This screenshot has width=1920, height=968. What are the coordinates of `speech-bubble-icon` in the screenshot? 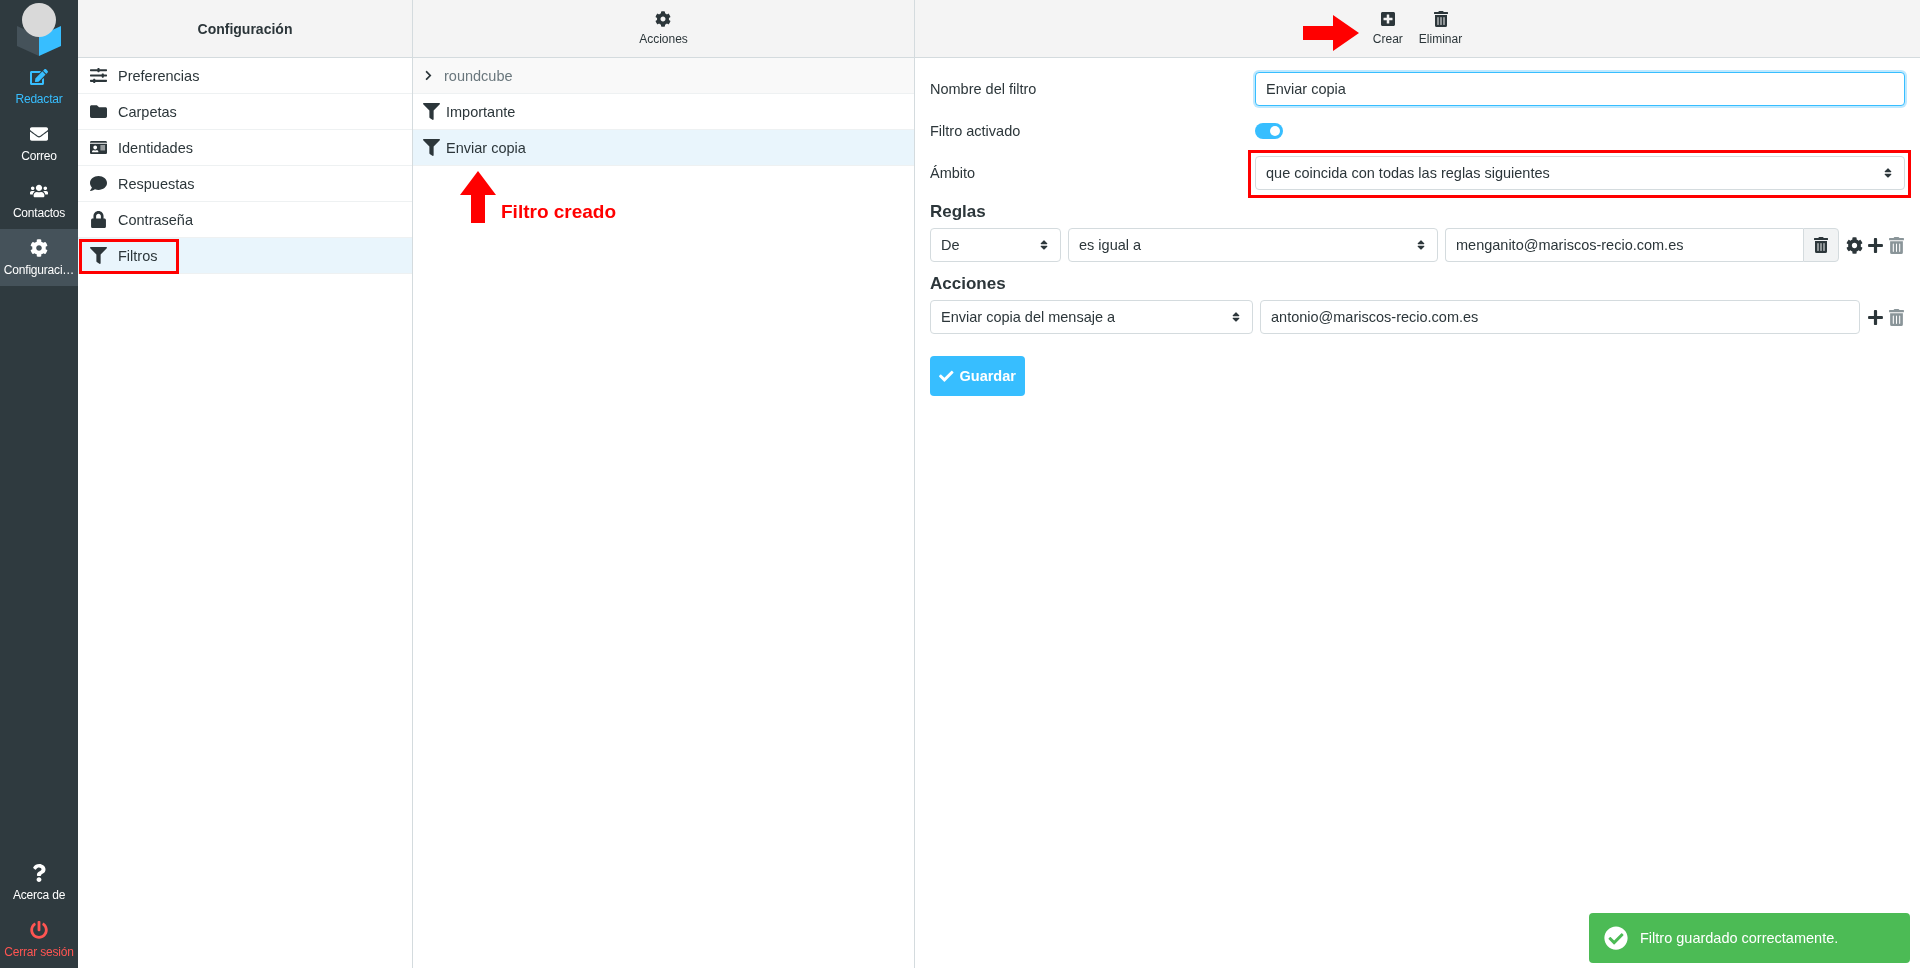 It's located at (98, 183).